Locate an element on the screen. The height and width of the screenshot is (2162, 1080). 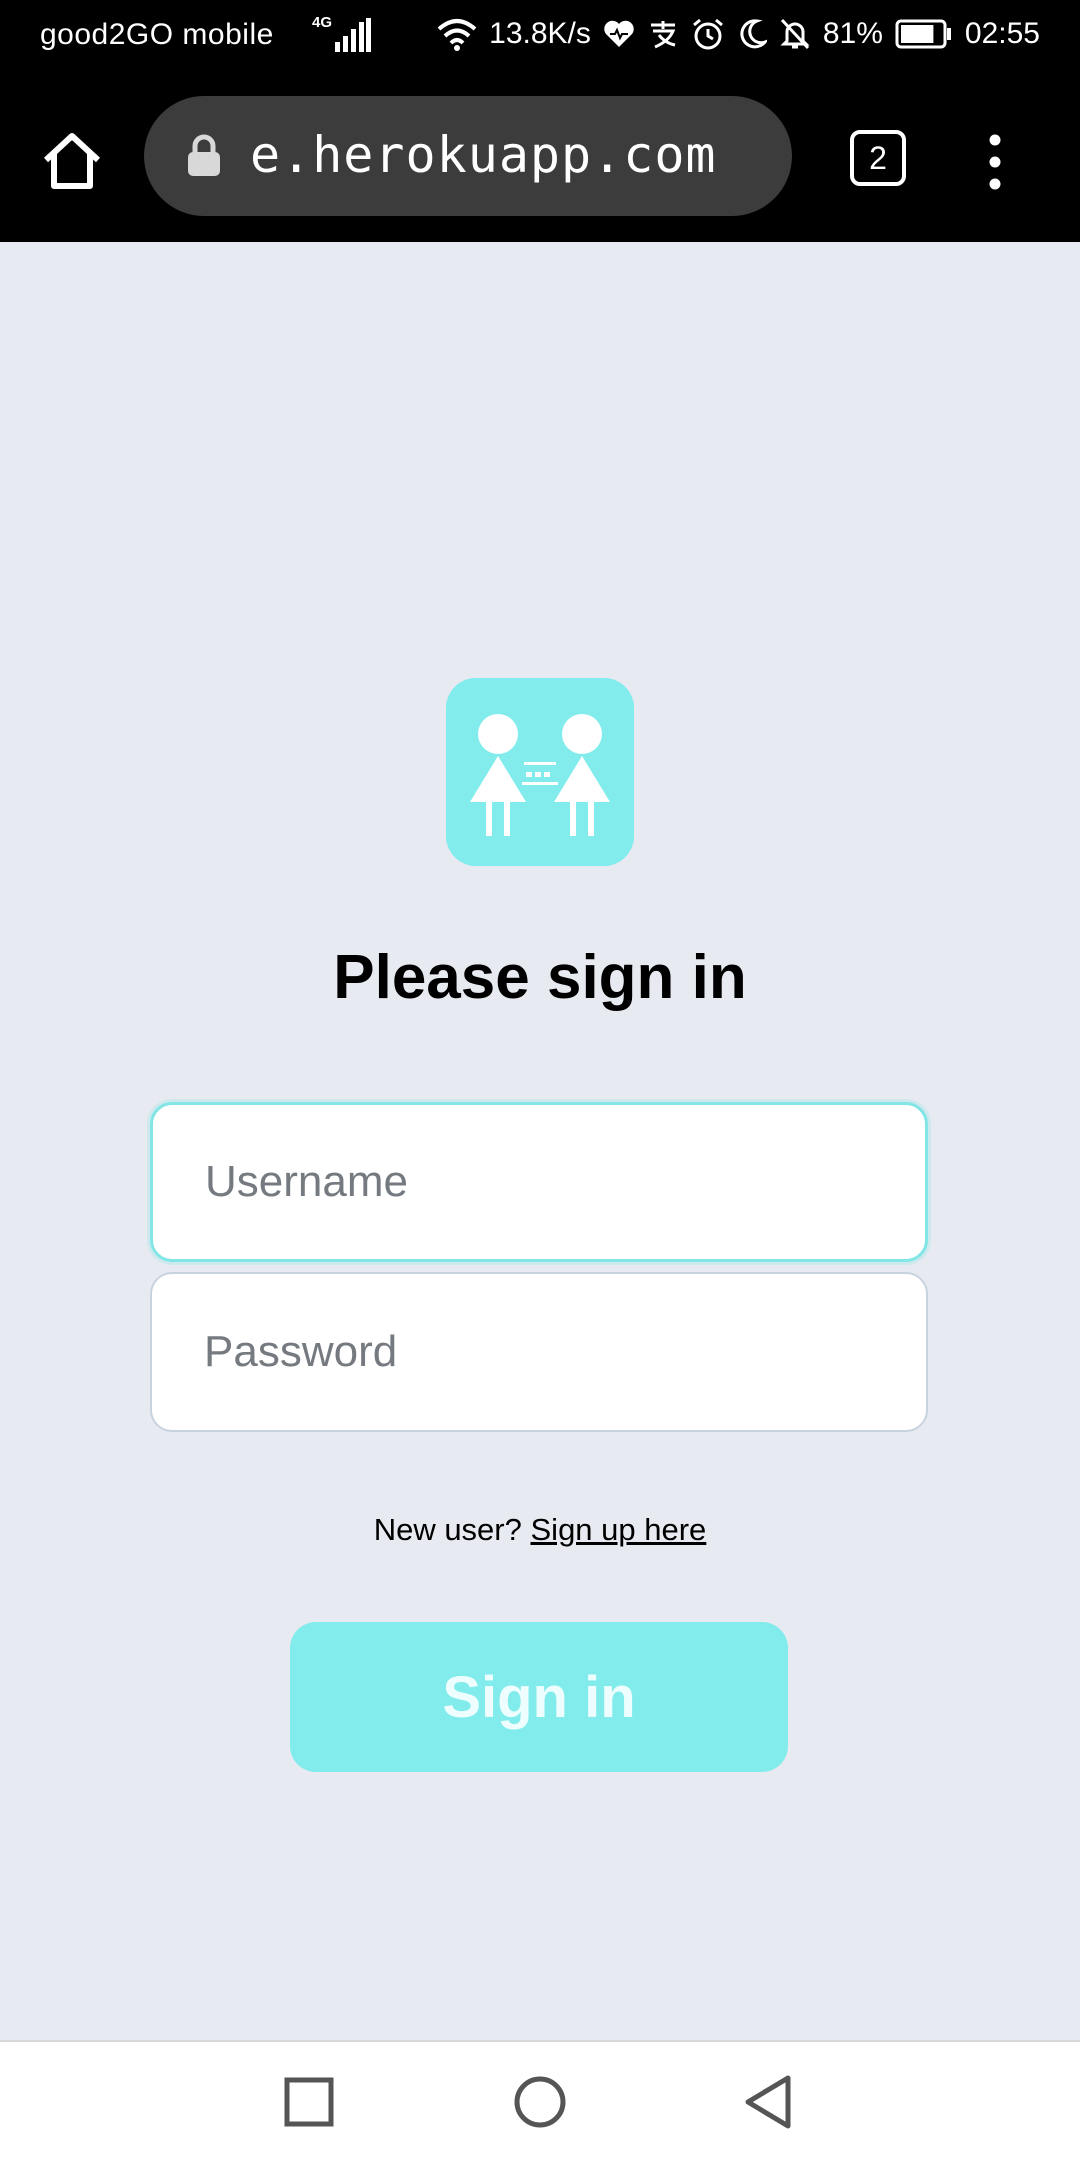
app-logo is located at coordinates (540, 772).